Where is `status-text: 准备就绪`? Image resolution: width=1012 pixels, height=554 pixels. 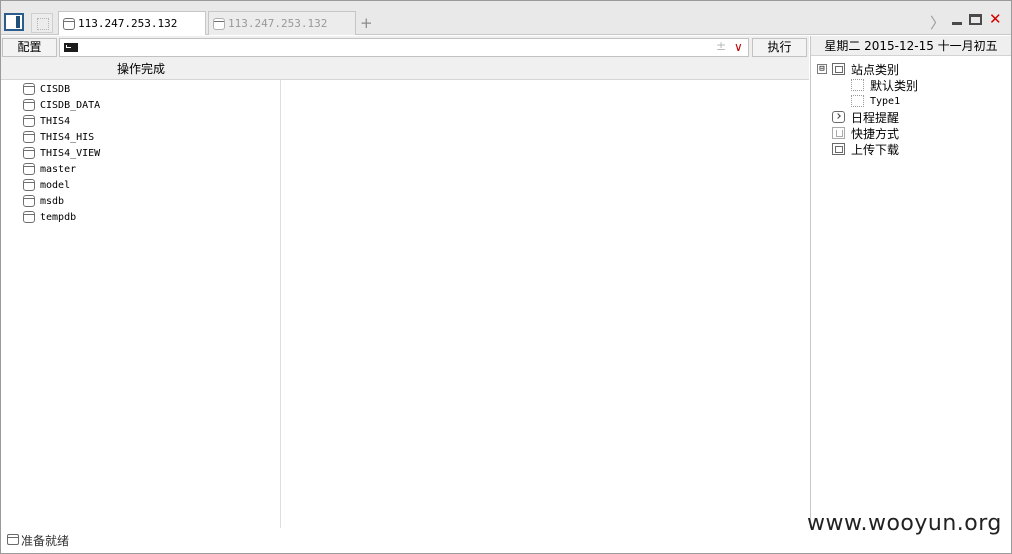
status-text: 准备就绪 is located at coordinates (45, 541).